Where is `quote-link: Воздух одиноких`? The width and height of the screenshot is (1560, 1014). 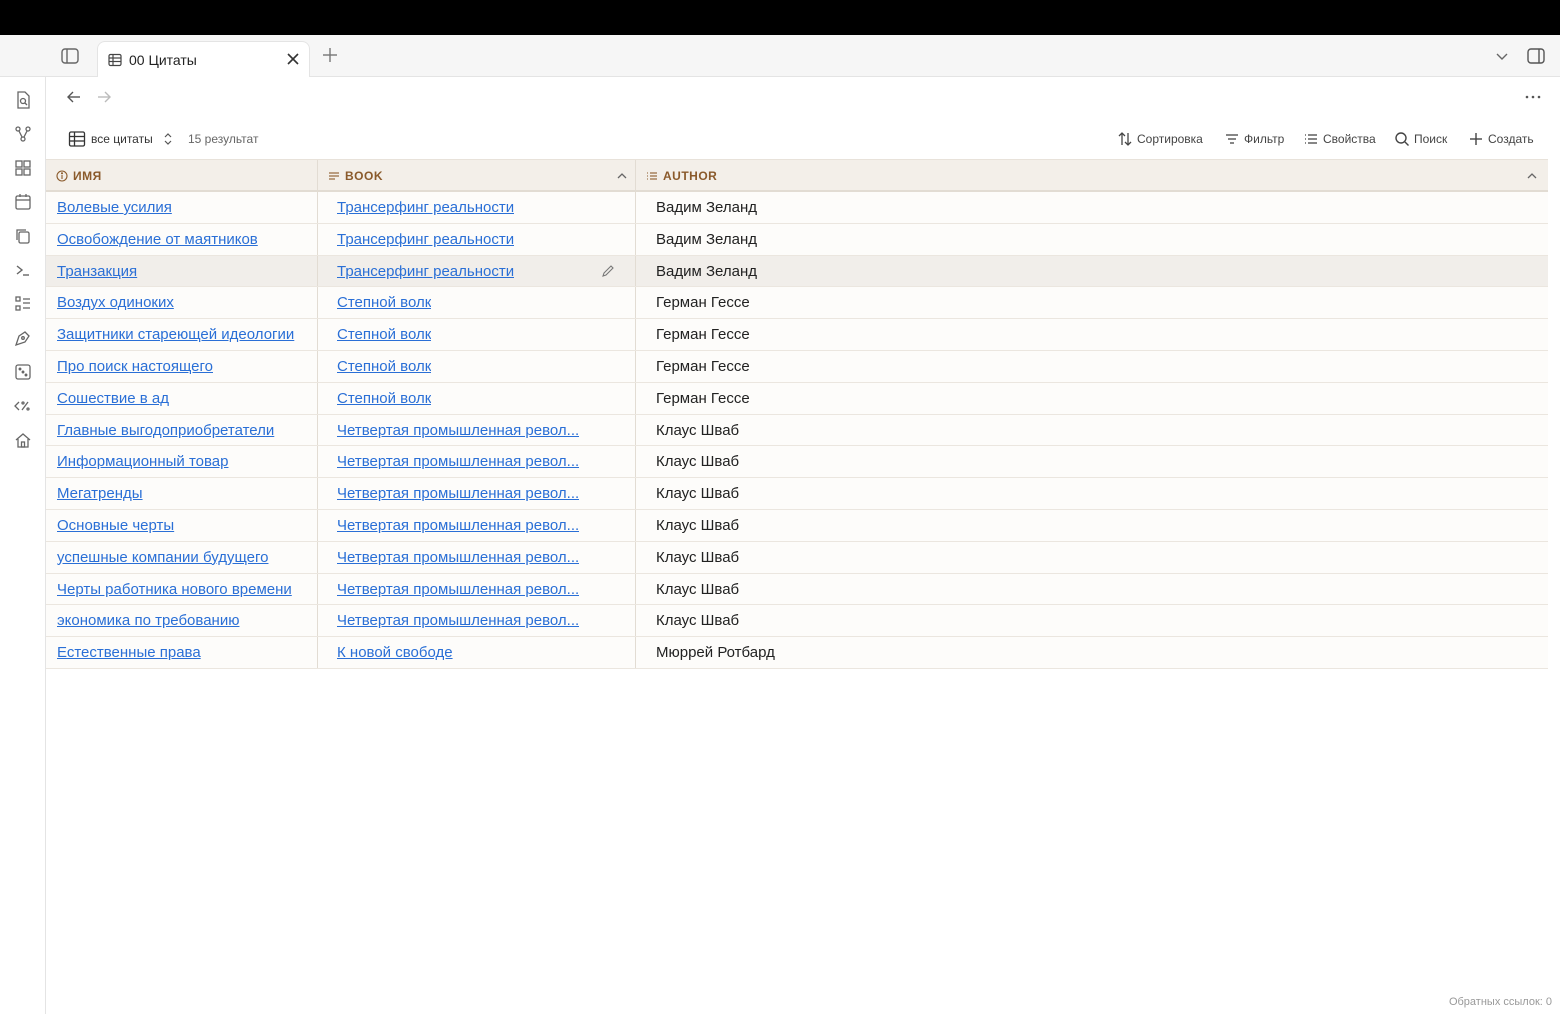
quote-link: Воздух одиноких is located at coordinates (115, 302).